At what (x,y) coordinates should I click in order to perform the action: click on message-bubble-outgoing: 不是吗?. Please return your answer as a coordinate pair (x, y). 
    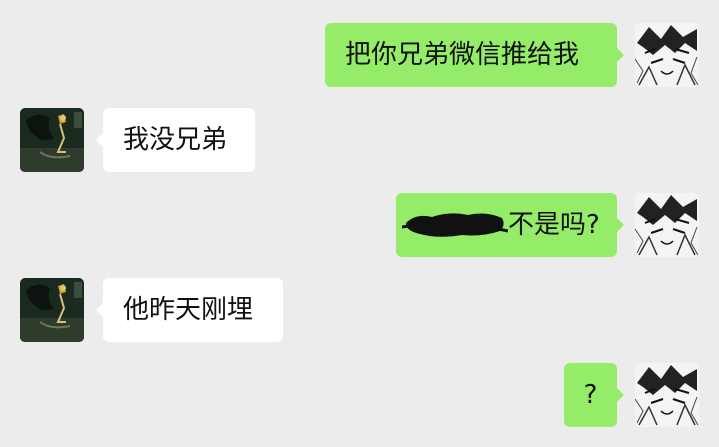
    Looking at the image, I should click on (510, 225).